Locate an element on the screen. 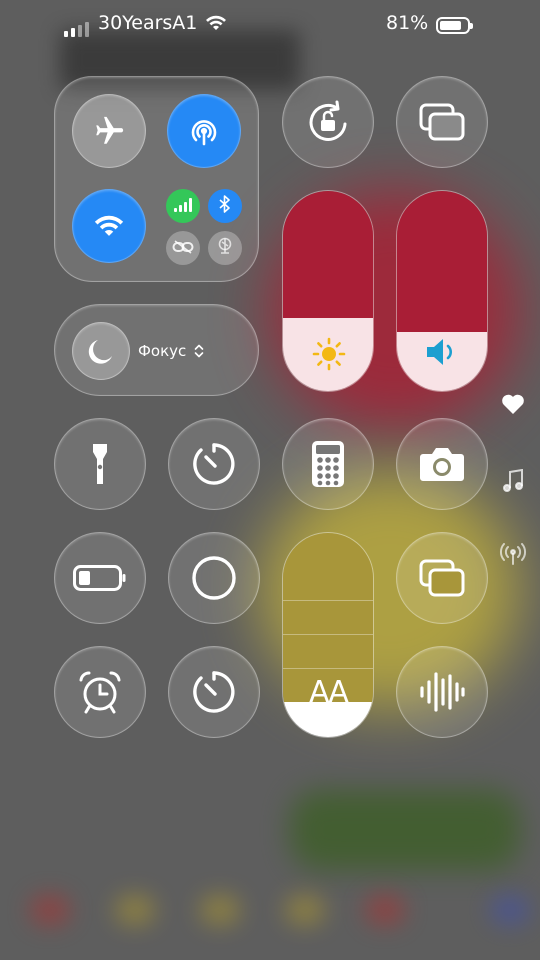  camera-icon is located at coordinates (442, 464).